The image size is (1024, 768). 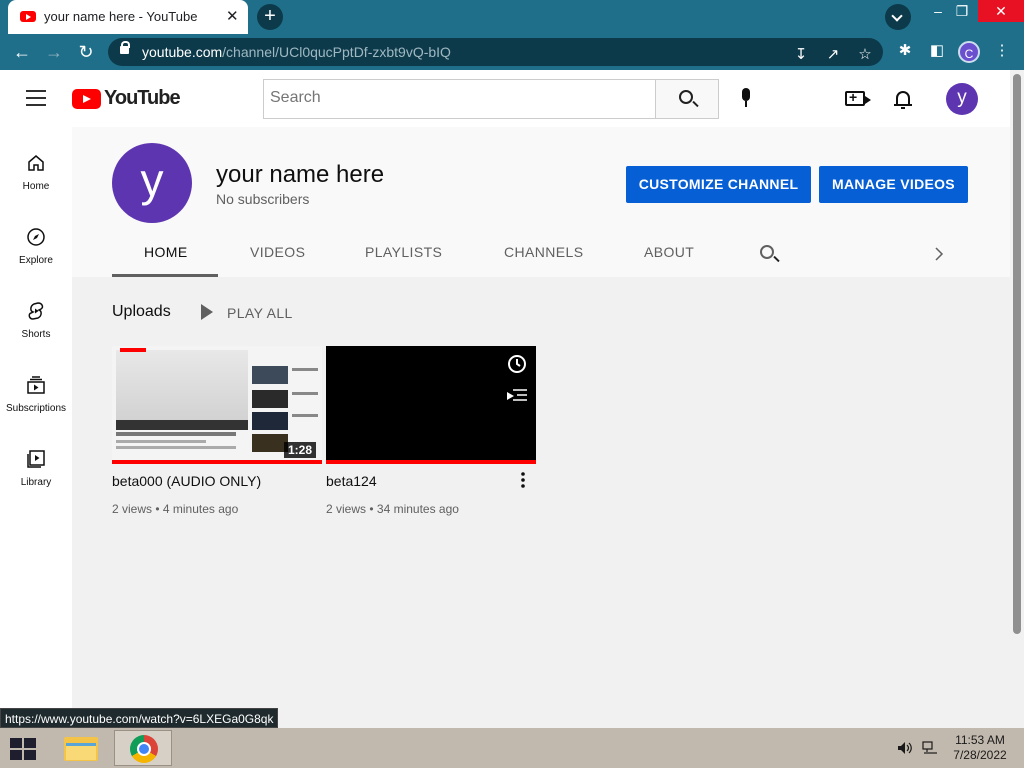 I want to click on shorts-icon, so click(x=36, y=311).